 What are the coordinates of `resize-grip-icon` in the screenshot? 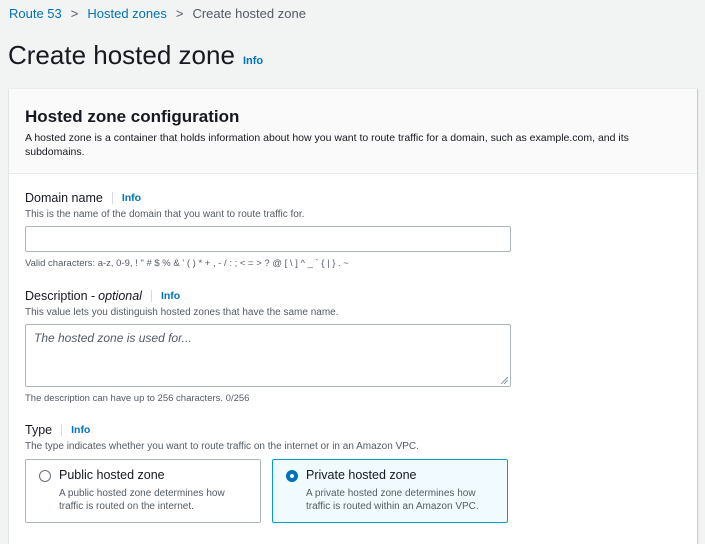 It's located at (504, 380).